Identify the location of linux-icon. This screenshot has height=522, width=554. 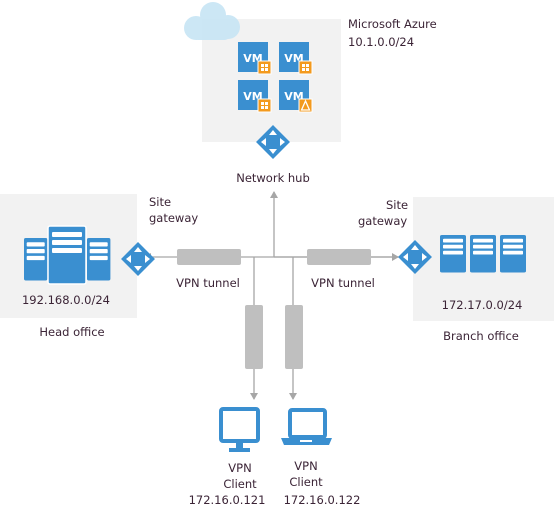
(305, 105).